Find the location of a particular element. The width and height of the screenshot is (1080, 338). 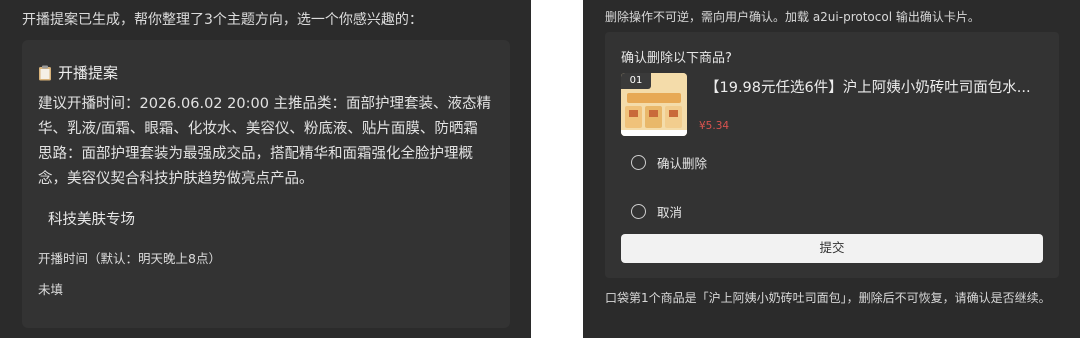

confirm-note: 口袋第1个商品是「沪上阿姨小奶砖吐司面包」，删除后不可恢复，请确认是否继续。 is located at coordinates (828, 298).